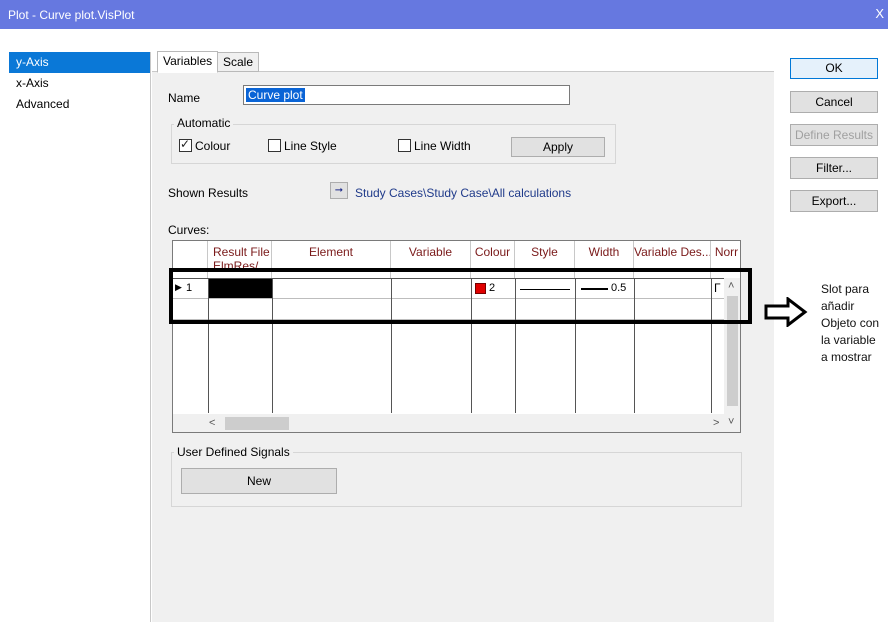  What do you see at coordinates (848, 340) in the screenshot?
I see `annotation-line: la variable` at bounding box center [848, 340].